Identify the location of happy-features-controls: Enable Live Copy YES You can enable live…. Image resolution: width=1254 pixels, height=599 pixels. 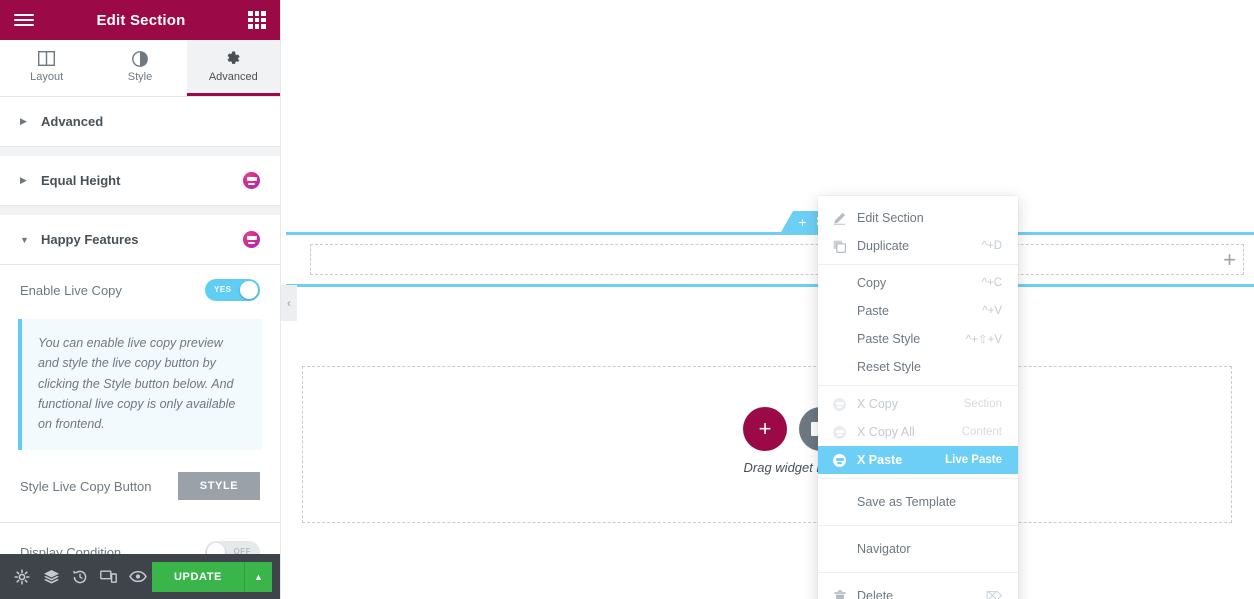
(140, 409).